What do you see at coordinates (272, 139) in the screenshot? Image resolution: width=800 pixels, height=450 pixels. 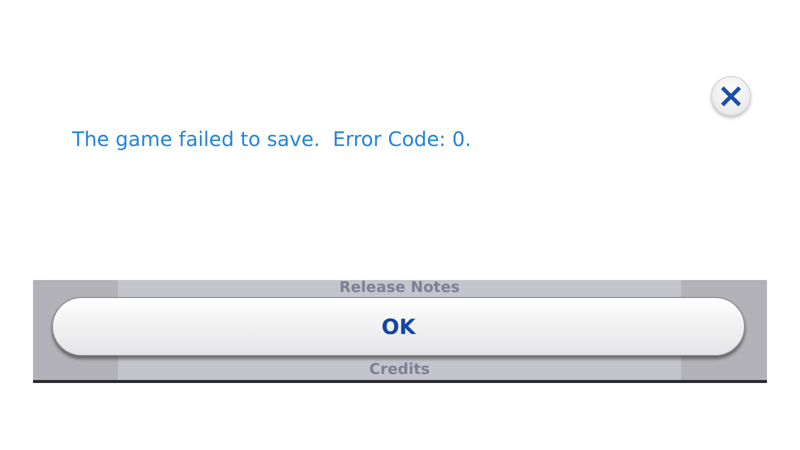 I see `error-message: The game failed to save. Error Code: 0.` at bounding box center [272, 139].